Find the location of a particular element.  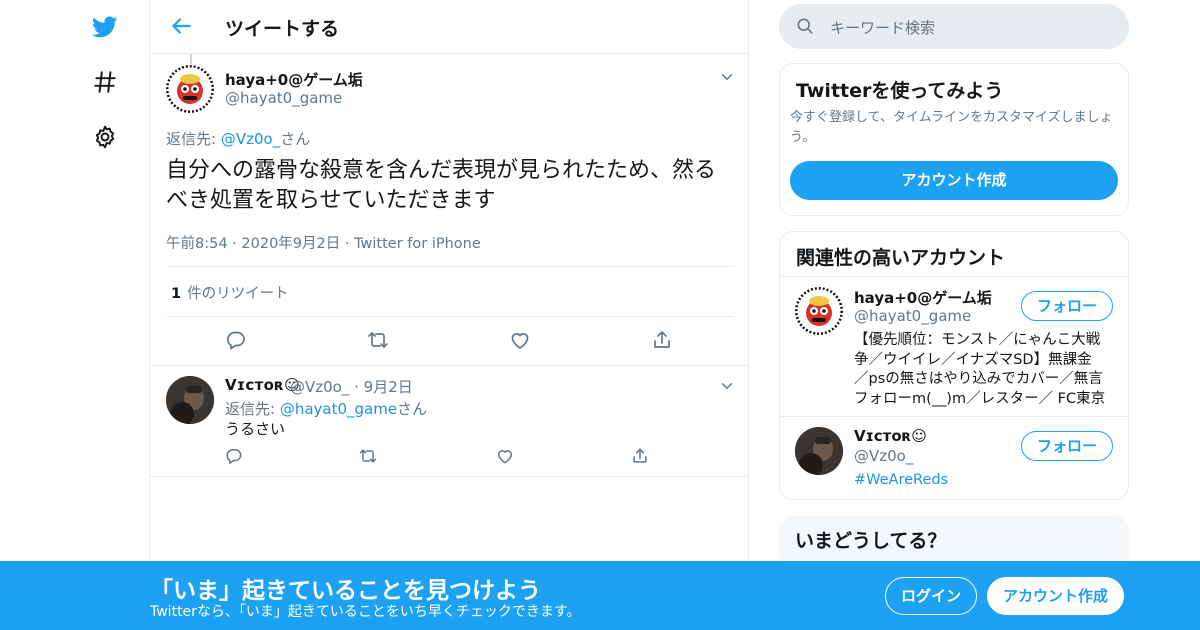

author-name: haya+0@ゲーム垢 is located at coordinates (294, 79).